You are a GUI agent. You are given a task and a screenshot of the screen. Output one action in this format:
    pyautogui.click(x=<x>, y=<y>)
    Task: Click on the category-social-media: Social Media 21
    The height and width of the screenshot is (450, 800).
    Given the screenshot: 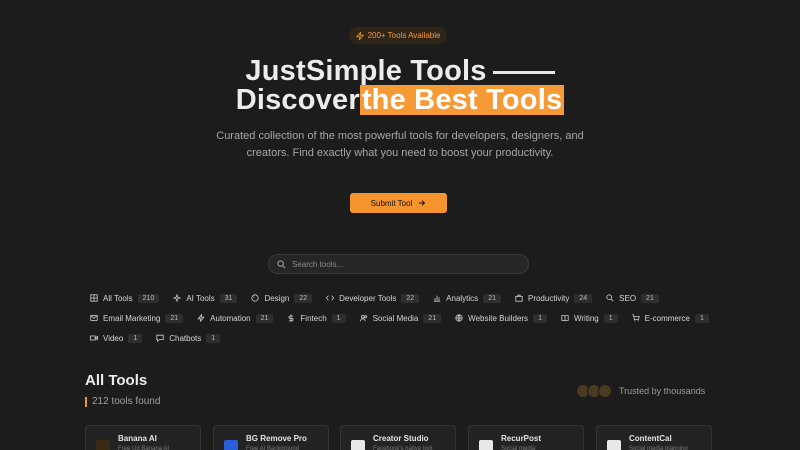 What is the action you would take?
    pyautogui.click(x=401, y=318)
    